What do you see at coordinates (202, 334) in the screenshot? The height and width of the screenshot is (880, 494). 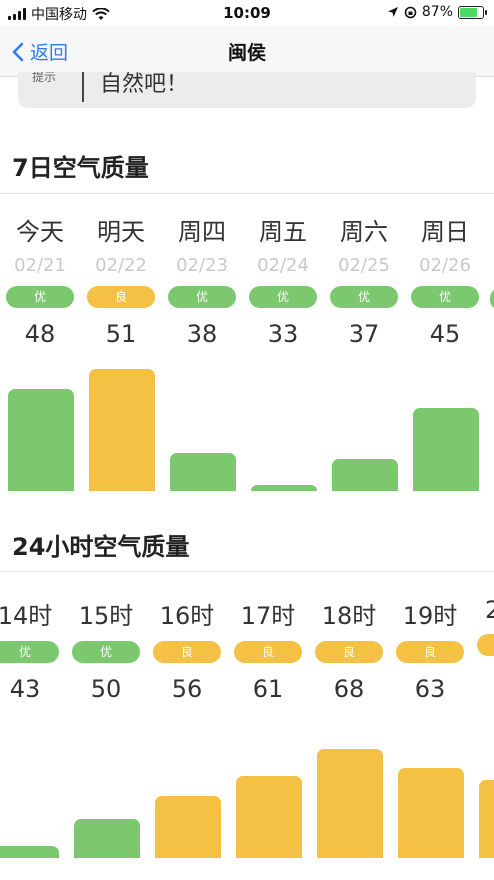 I see `daily-aqi-value: 38` at bounding box center [202, 334].